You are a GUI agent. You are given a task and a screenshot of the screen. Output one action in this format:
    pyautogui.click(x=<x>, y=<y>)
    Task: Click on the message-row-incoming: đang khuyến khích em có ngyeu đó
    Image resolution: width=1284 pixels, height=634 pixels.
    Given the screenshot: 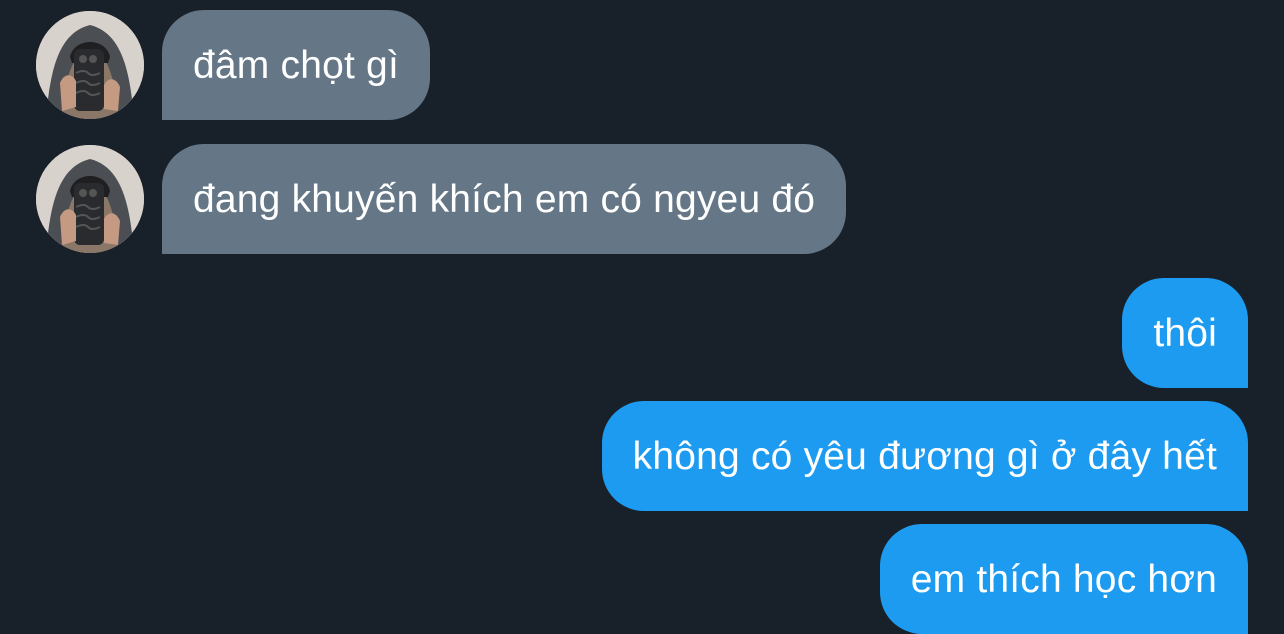 What is the action you would take?
    pyautogui.click(x=441, y=199)
    